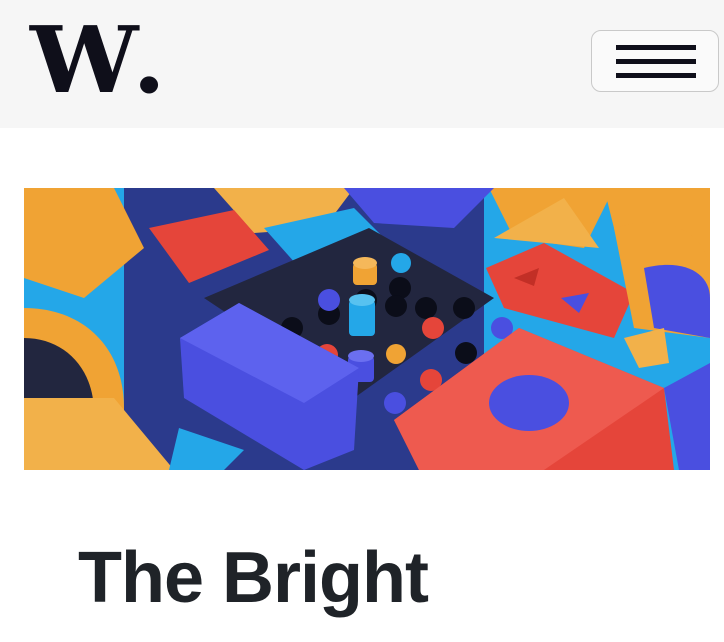  I want to click on hamburger-menu-icon, so click(656, 62).